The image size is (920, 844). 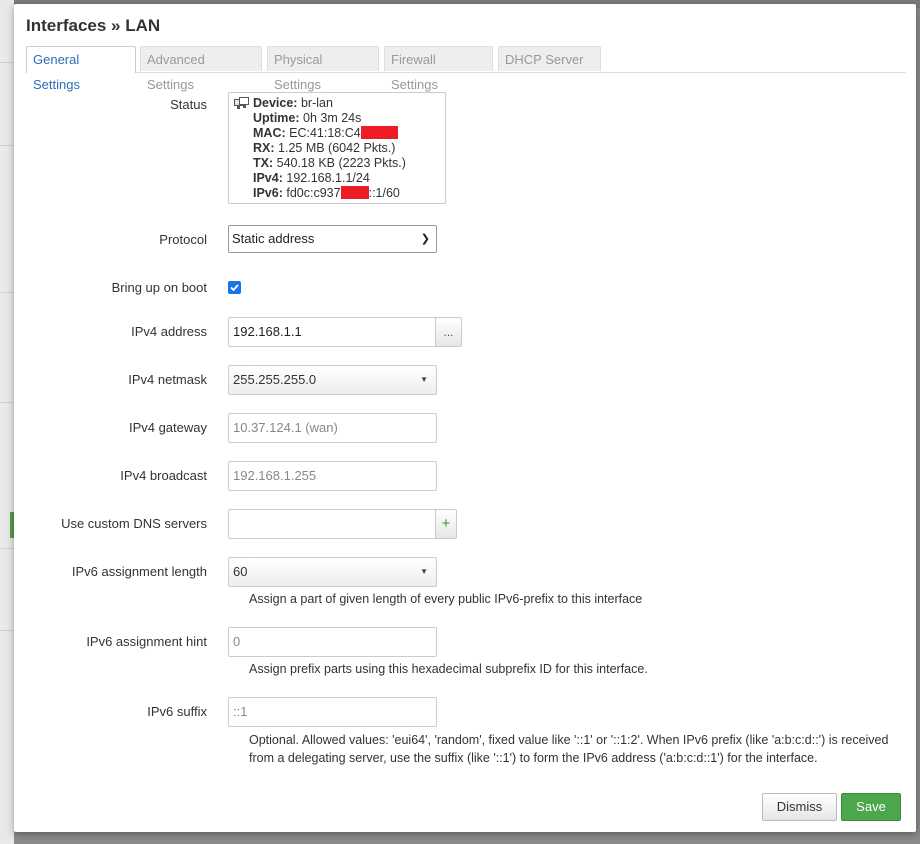 I want to click on ipv4-broadcast-label: IPv4 broadcast, so click(x=163, y=475).